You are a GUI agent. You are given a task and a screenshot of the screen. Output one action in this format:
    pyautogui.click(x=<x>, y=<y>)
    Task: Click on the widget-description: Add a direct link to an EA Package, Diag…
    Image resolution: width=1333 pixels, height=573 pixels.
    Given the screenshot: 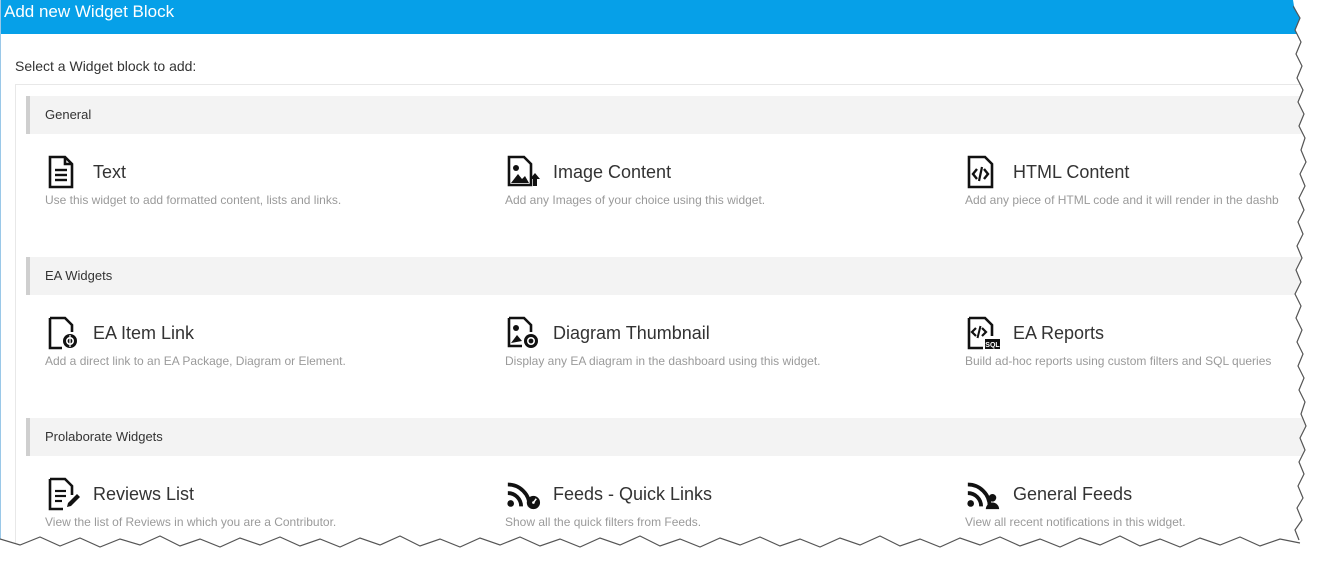 What is the action you would take?
    pyautogui.click(x=195, y=361)
    